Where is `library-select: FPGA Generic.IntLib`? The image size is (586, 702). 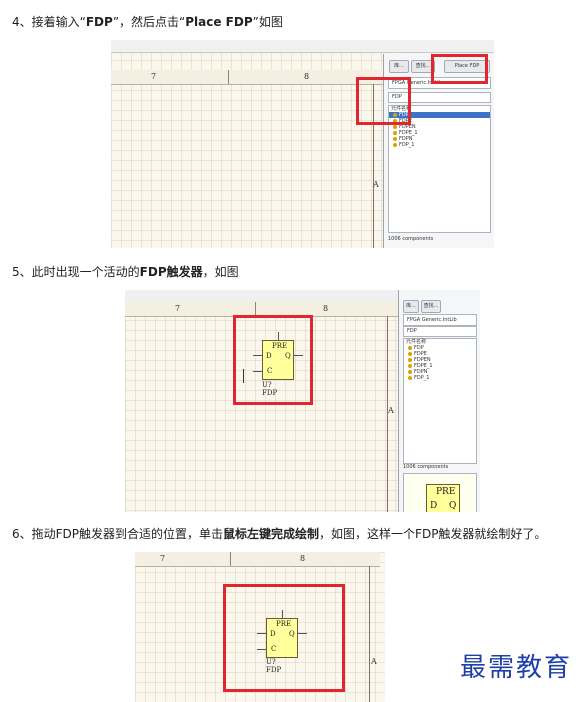 library-select: FPGA Generic.IntLib is located at coordinates (440, 320).